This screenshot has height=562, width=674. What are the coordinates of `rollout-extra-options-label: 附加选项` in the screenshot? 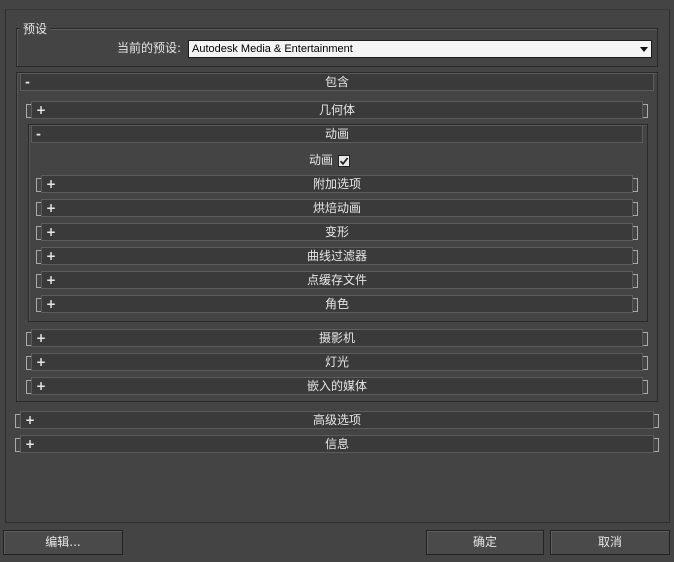 It's located at (336, 184).